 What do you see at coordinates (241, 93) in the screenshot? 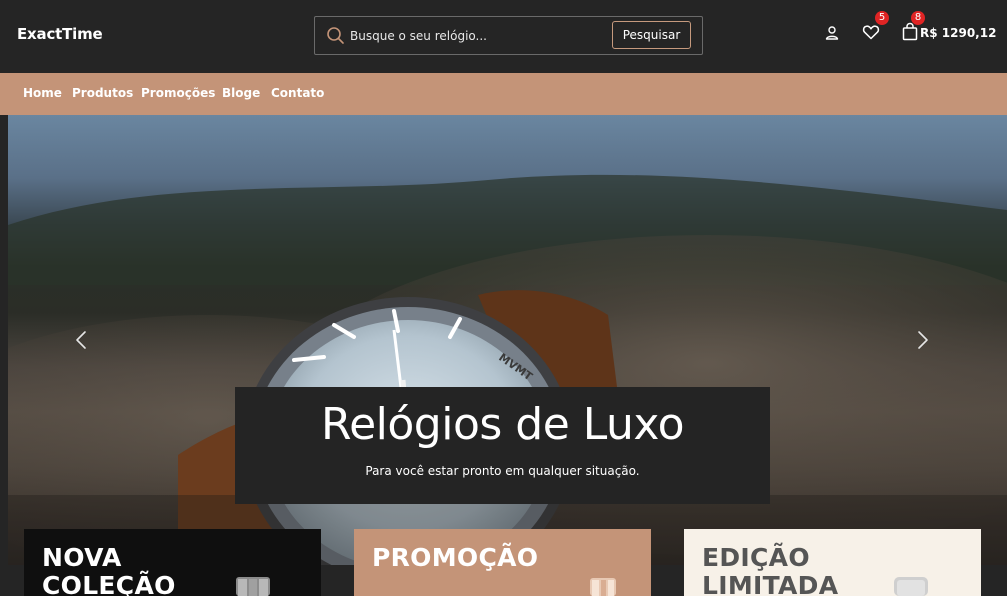
I see `nav-item-bloge: Bloge` at bounding box center [241, 93].